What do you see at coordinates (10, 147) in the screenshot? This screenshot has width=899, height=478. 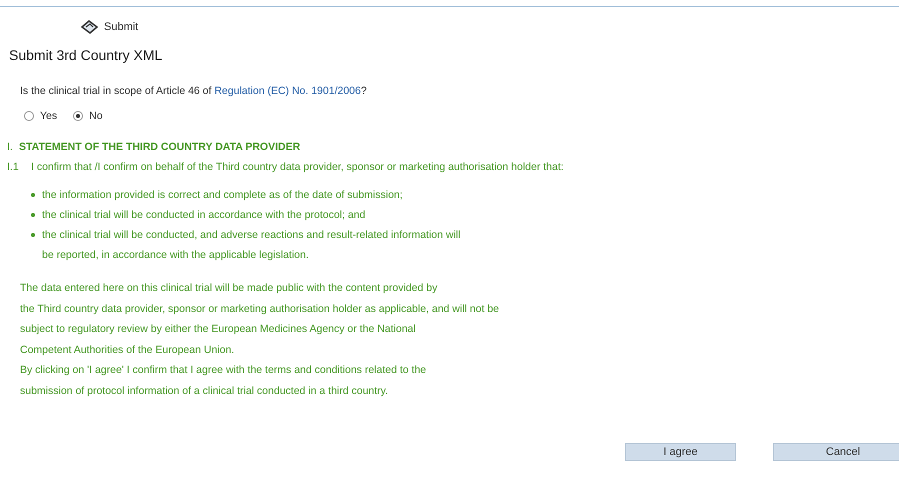 I see `section-number: I.` at bounding box center [10, 147].